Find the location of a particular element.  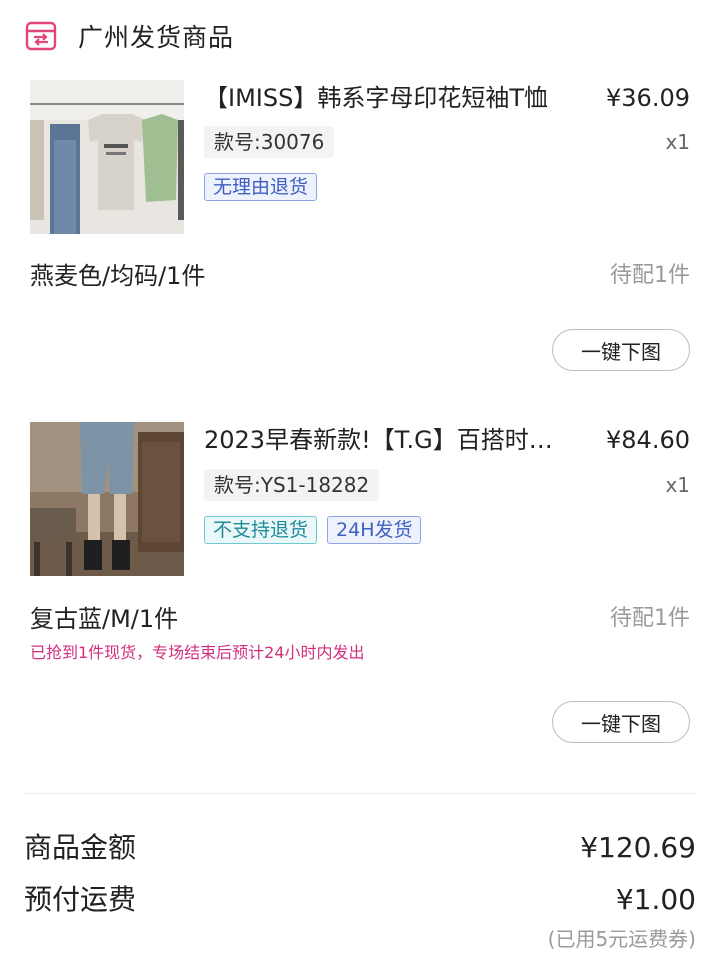

coupon-note: (已用5元运费券) is located at coordinates (621, 939).